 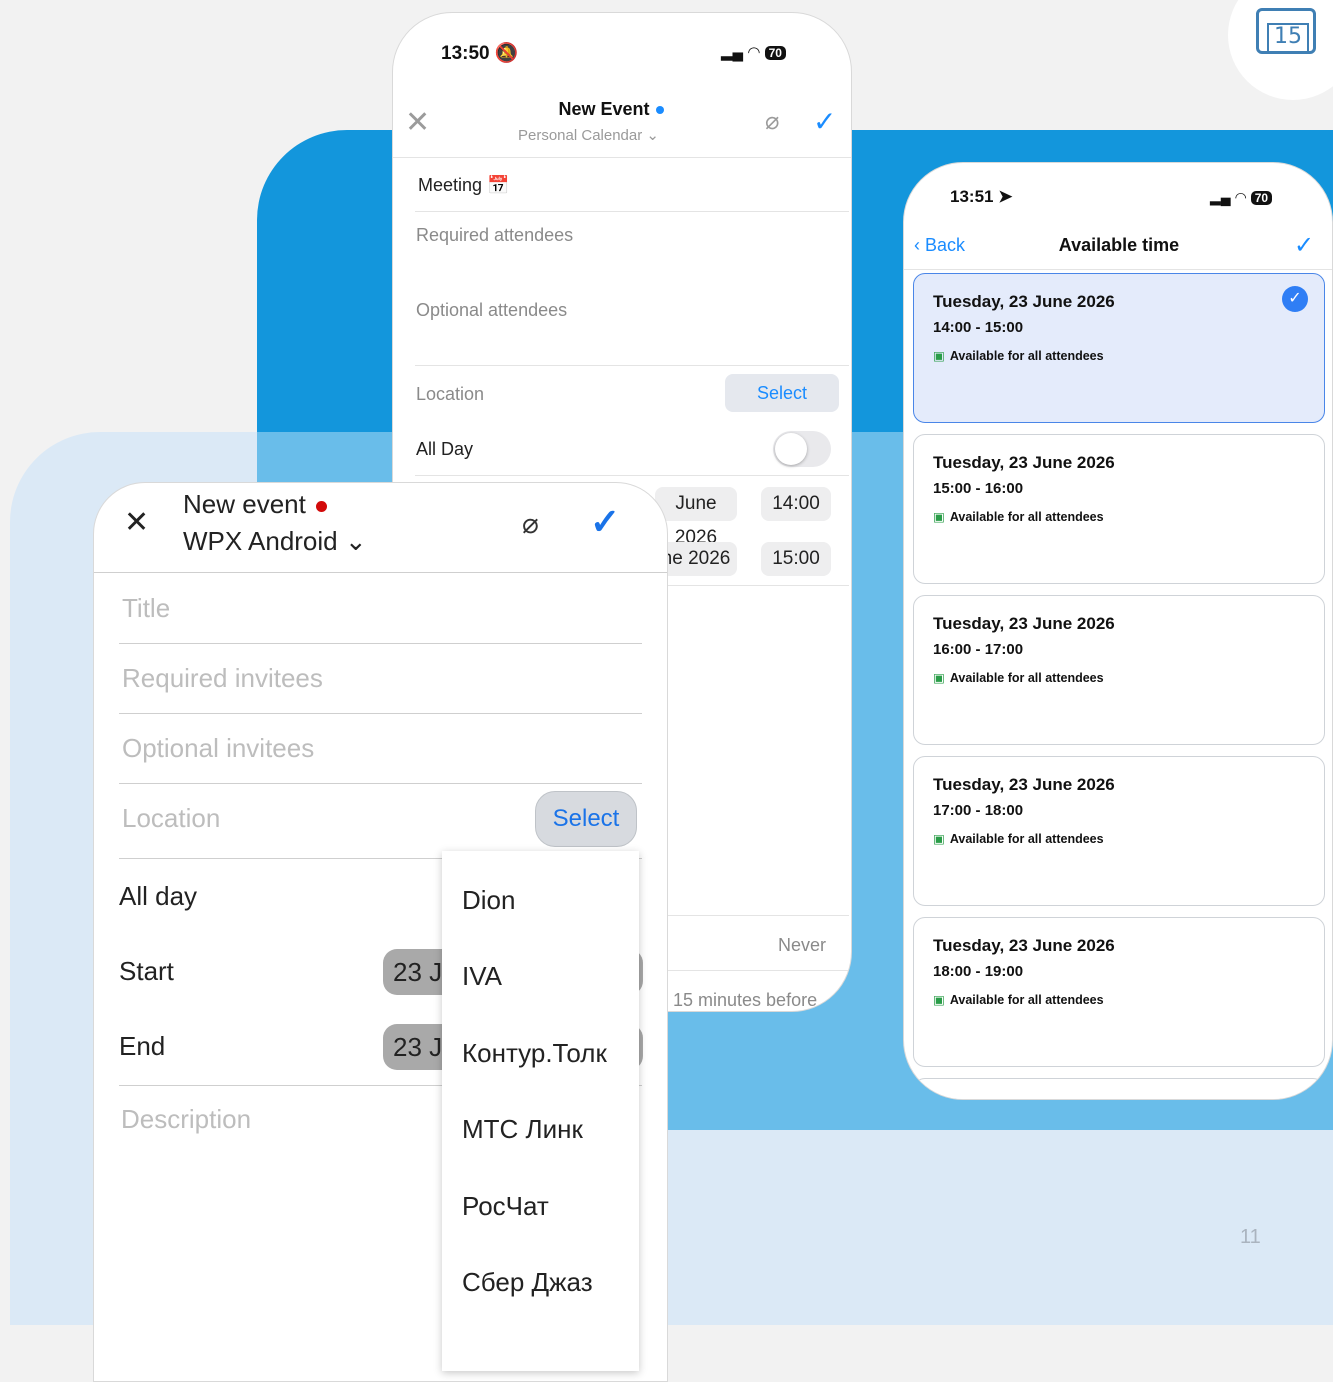 I want to click on menu-item: Контур.Толк, so click(x=534, y=1053).